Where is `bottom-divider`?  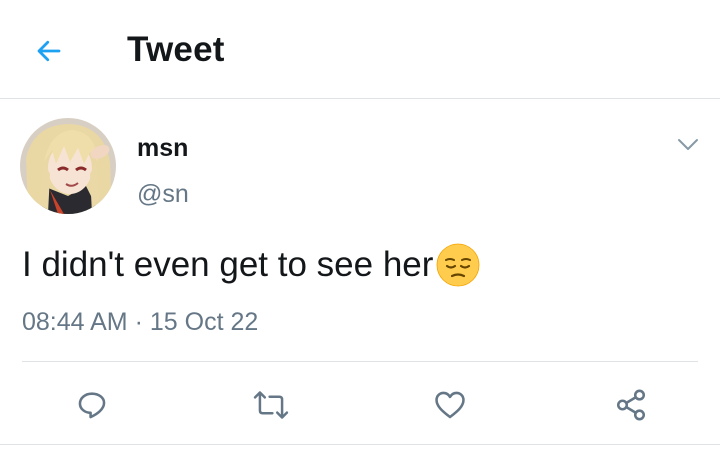 bottom-divider is located at coordinates (360, 444).